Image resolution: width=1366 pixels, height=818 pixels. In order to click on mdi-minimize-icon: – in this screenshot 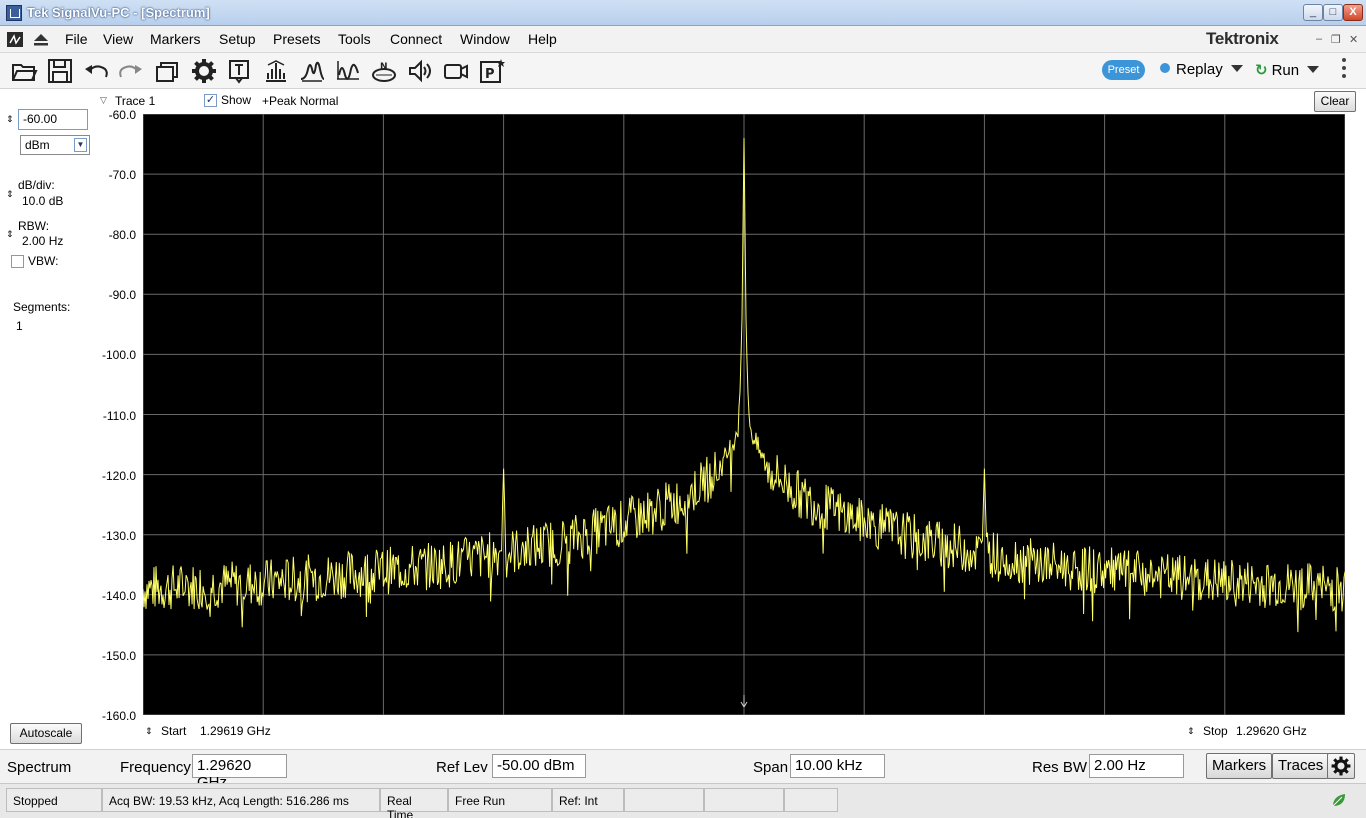, I will do `click(1319, 39)`.